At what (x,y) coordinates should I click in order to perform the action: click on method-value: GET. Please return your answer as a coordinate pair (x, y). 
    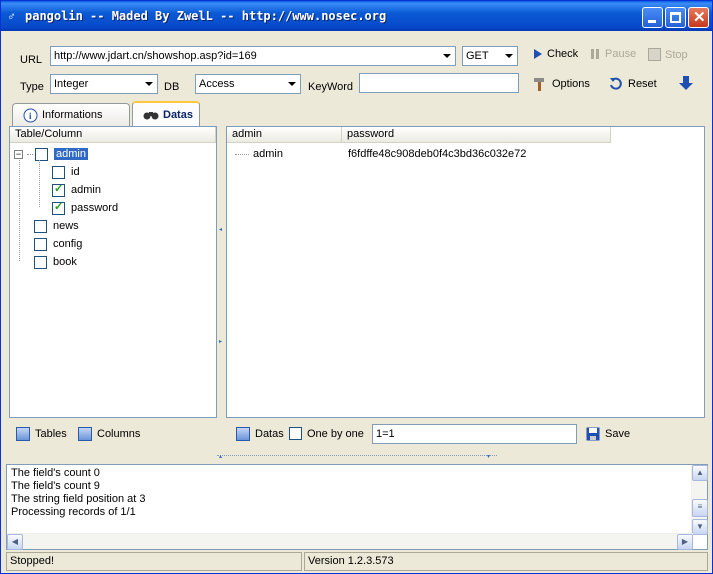
    Looking at the image, I should click on (477, 56).